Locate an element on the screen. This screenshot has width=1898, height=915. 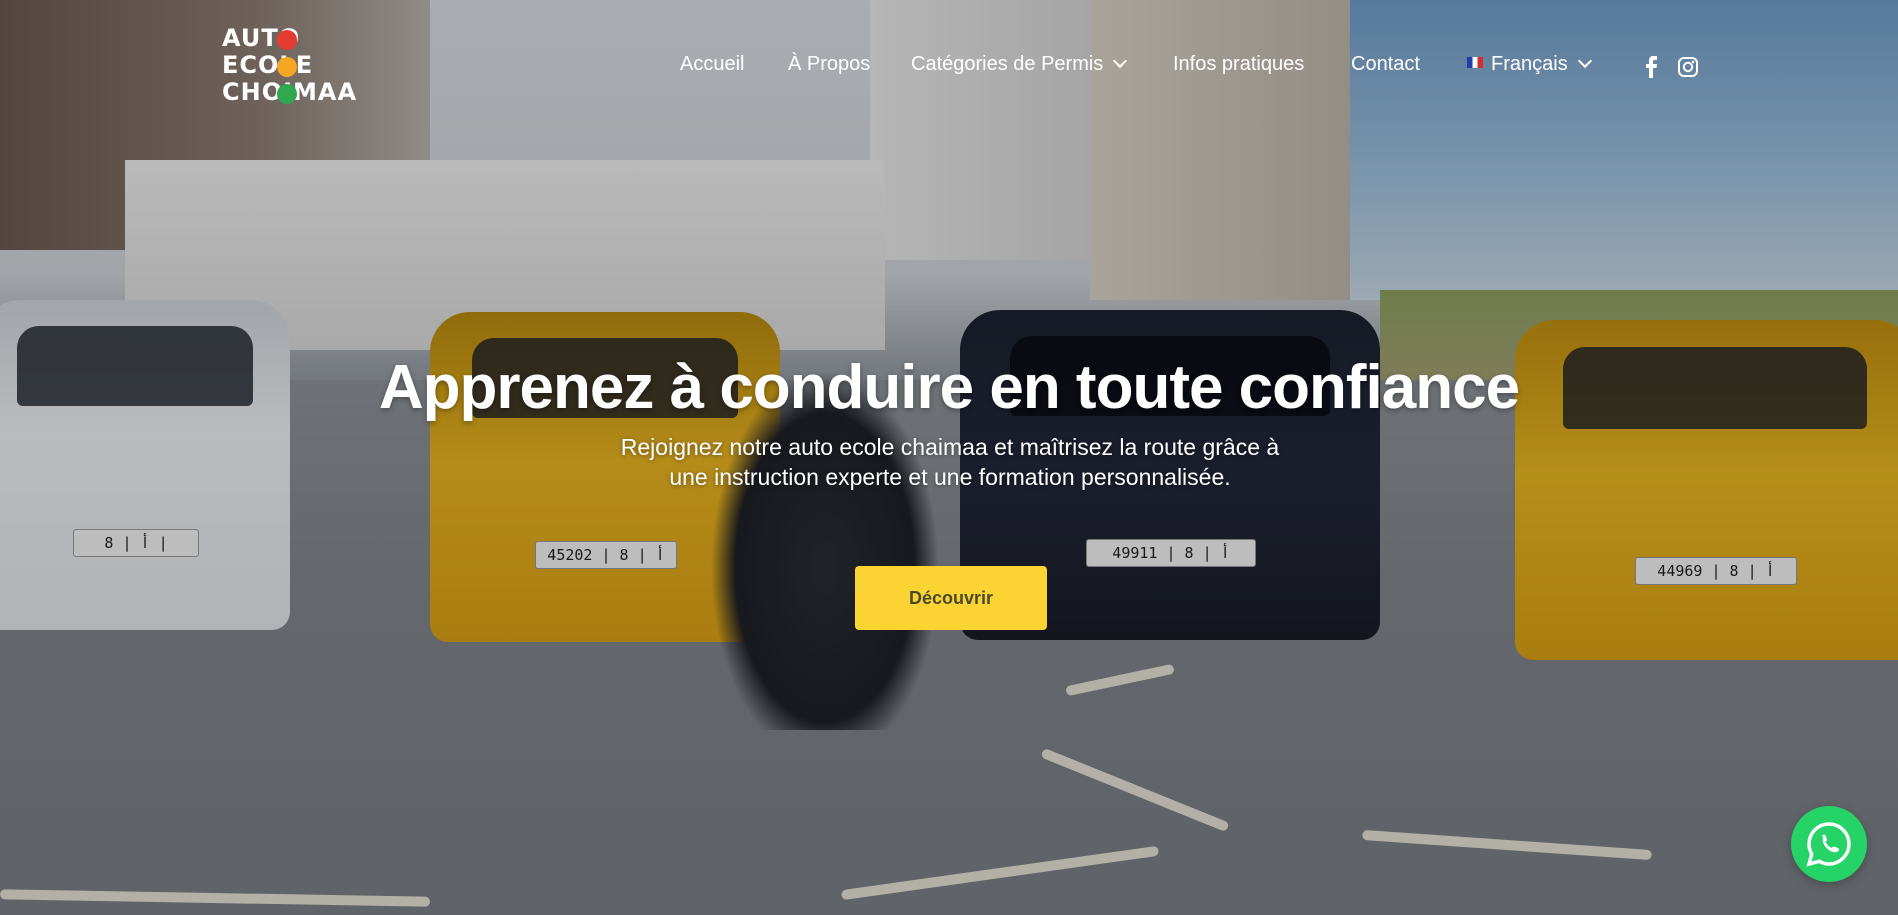
nav-item-label: Accueil is located at coordinates (712, 64).